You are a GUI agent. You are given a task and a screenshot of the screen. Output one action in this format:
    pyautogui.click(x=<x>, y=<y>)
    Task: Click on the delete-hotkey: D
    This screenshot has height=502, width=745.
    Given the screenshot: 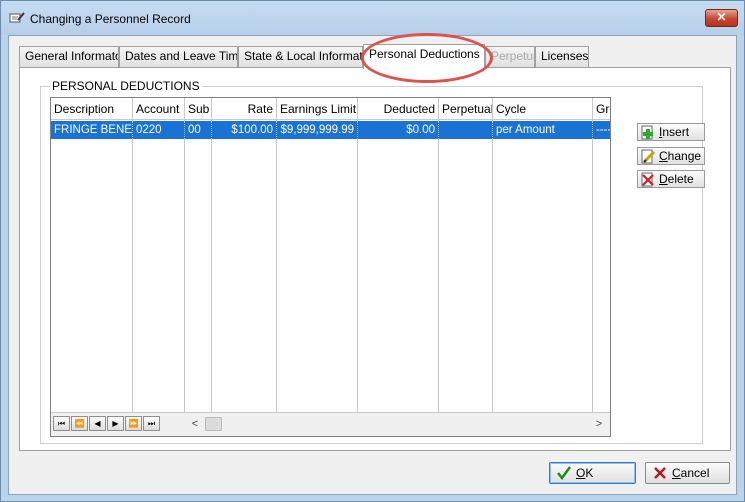 What is the action you would take?
    pyautogui.click(x=663, y=179)
    